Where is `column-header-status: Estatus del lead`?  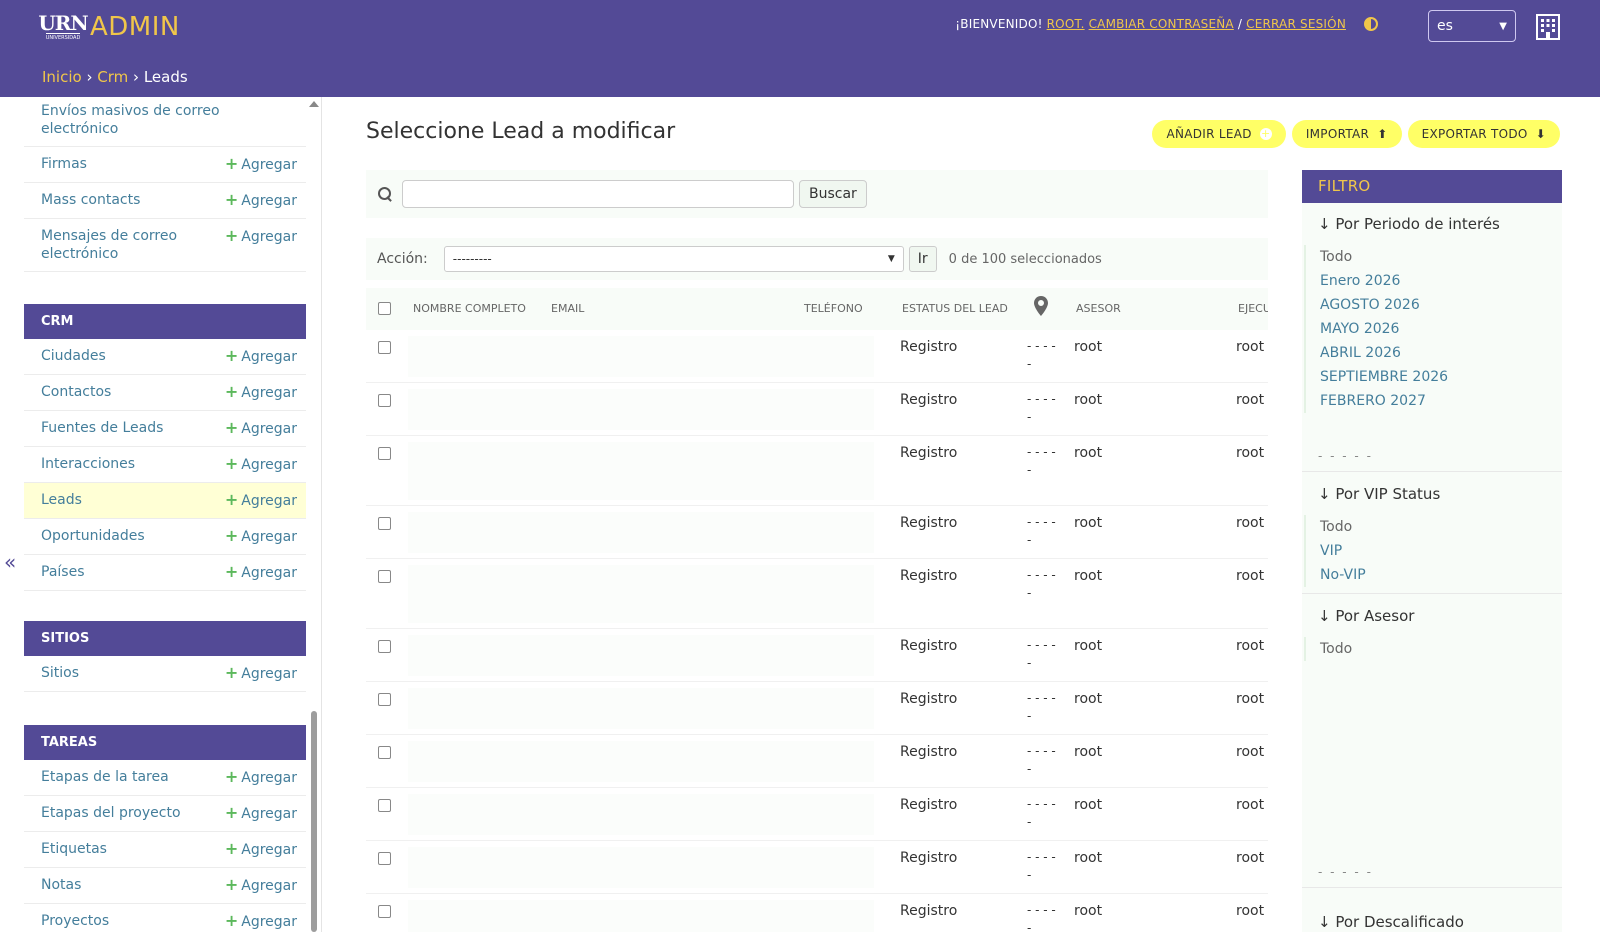
column-header-status: Estatus del lead is located at coordinates (955, 308).